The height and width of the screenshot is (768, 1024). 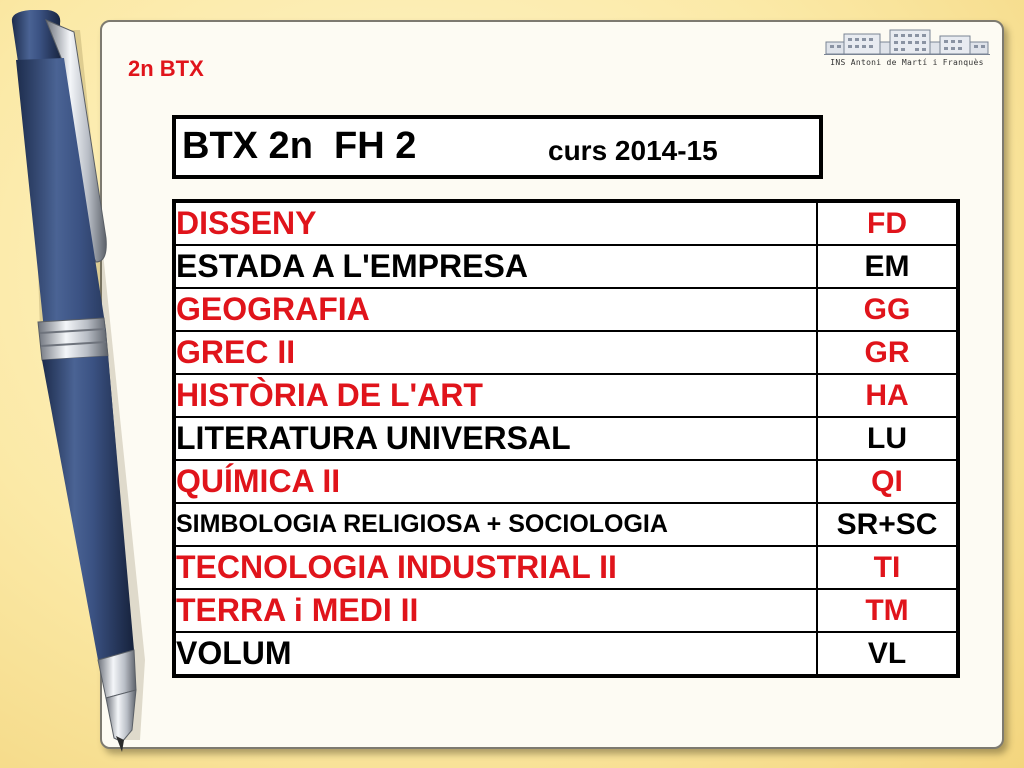 I want to click on subject-code: FD, so click(x=887, y=223).